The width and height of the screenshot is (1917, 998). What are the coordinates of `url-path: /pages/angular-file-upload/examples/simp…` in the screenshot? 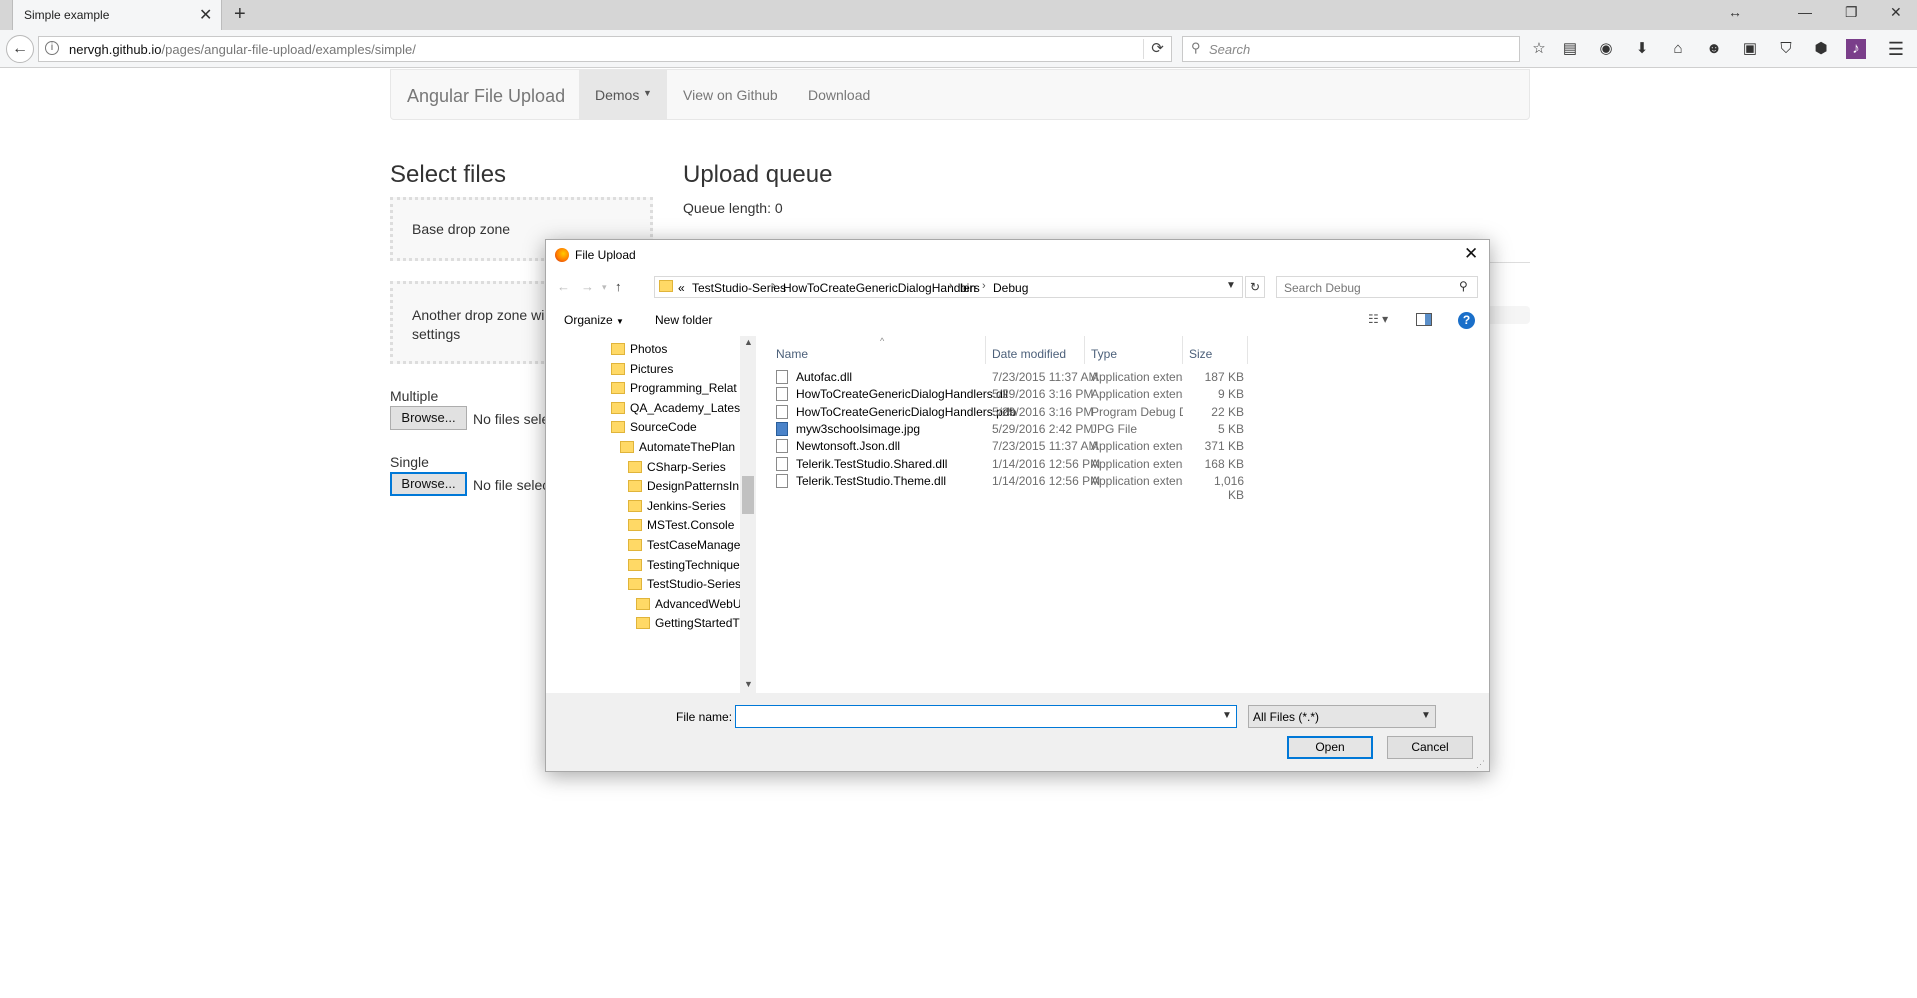 It's located at (288, 49).